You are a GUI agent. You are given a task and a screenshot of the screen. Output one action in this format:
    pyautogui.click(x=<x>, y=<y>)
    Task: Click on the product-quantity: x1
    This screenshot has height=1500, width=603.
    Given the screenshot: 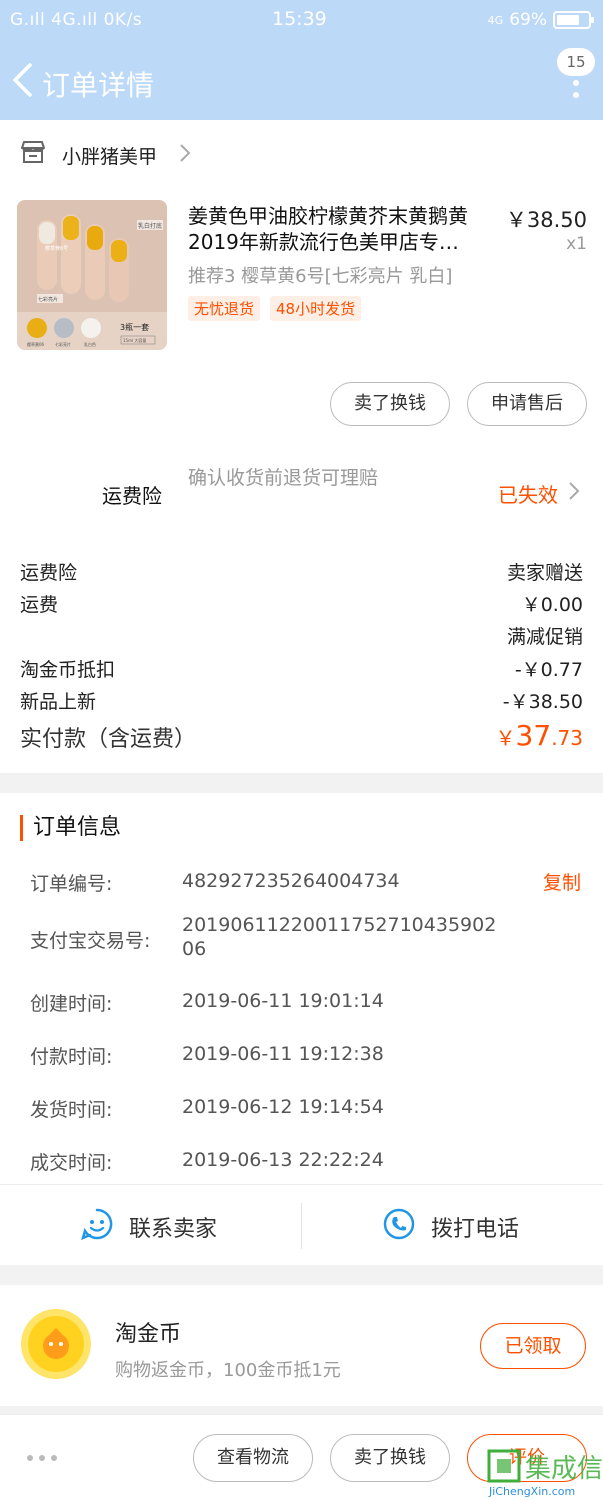 What is the action you would take?
    pyautogui.click(x=576, y=244)
    